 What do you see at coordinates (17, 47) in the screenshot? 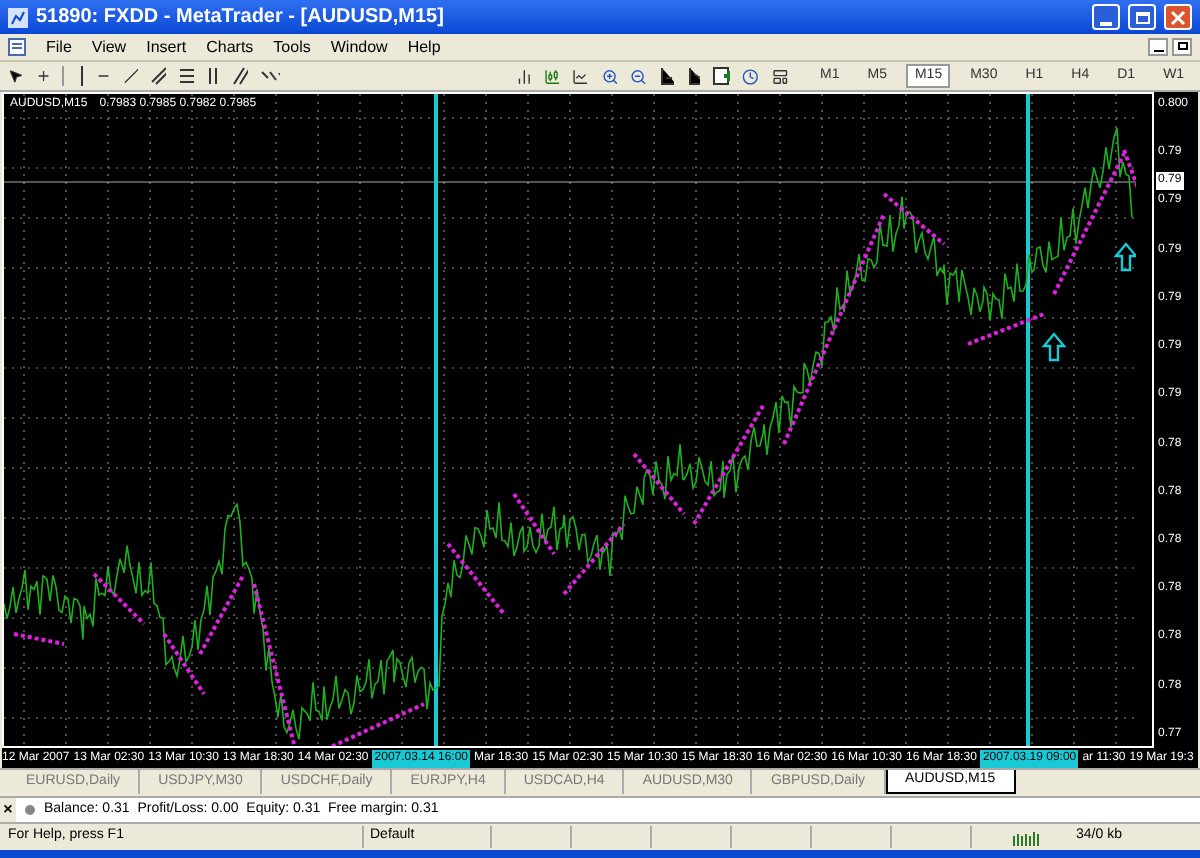
I see `document-icon` at bounding box center [17, 47].